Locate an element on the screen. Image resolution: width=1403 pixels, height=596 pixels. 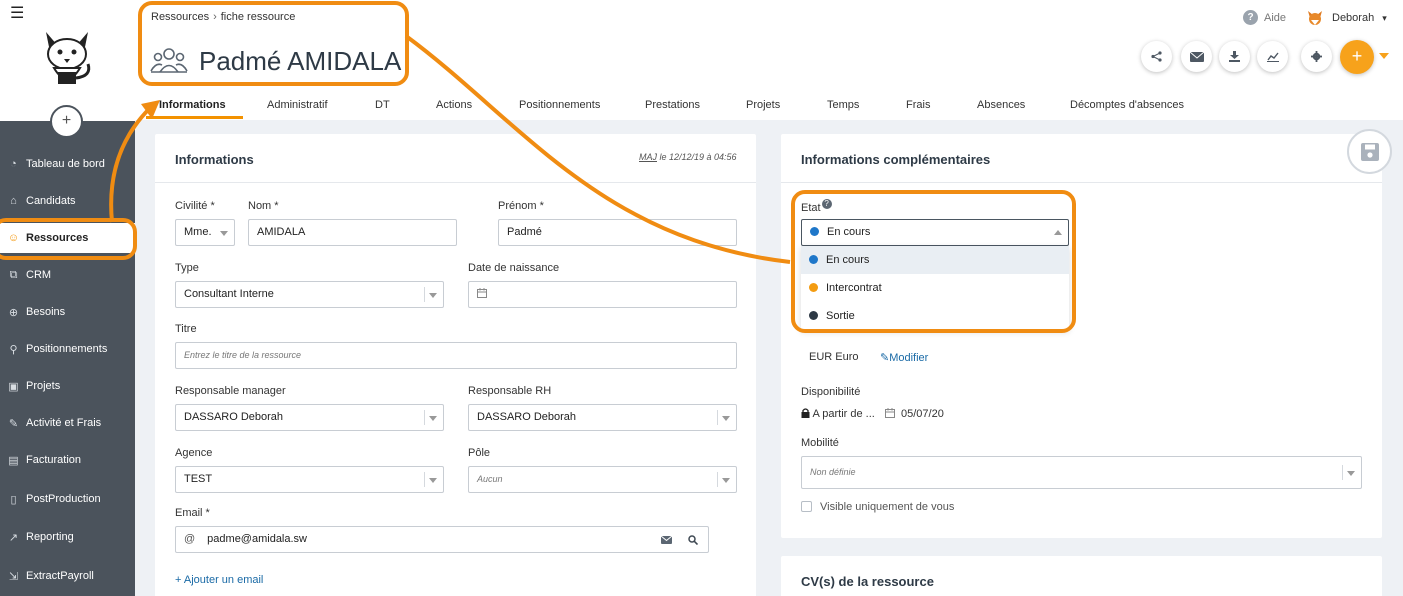
share-button is located at coordinates (1156, 56).